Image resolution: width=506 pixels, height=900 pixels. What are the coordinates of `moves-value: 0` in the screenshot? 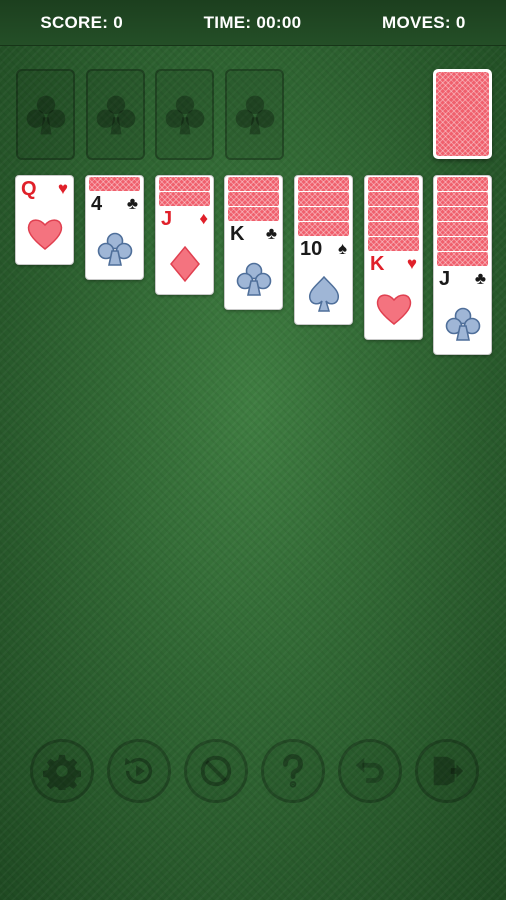 It's located at (460, 22).